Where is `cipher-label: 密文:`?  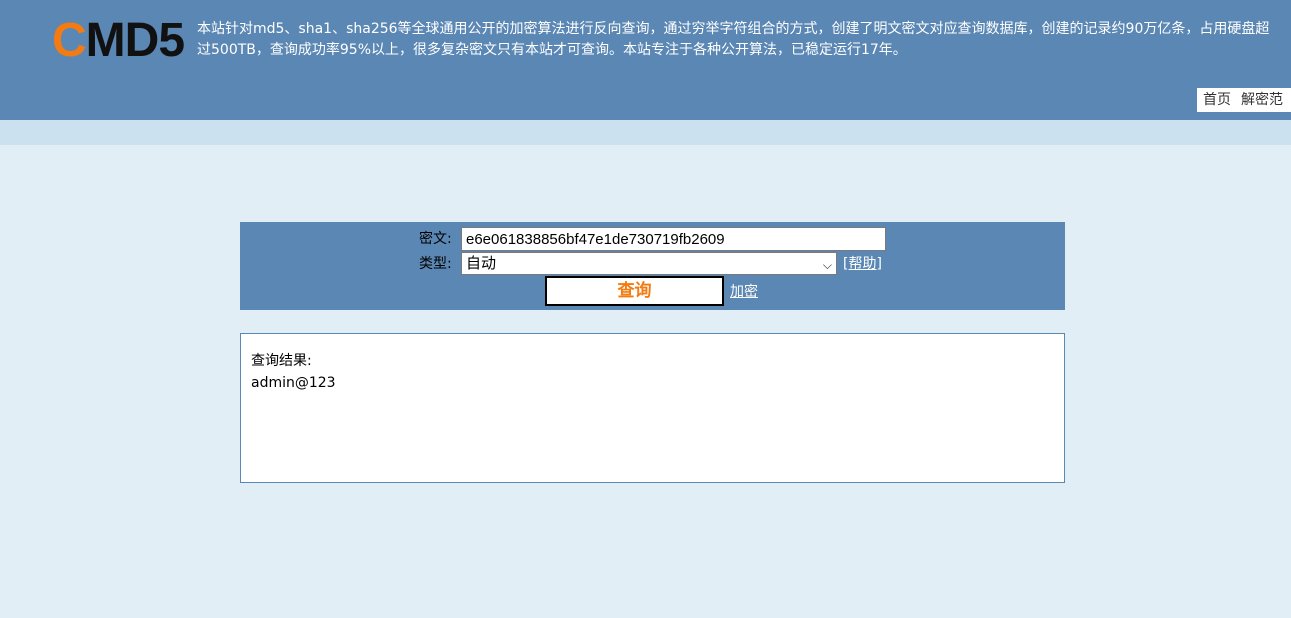
cipher-label: 密文: is located at coordinates (435, 239).